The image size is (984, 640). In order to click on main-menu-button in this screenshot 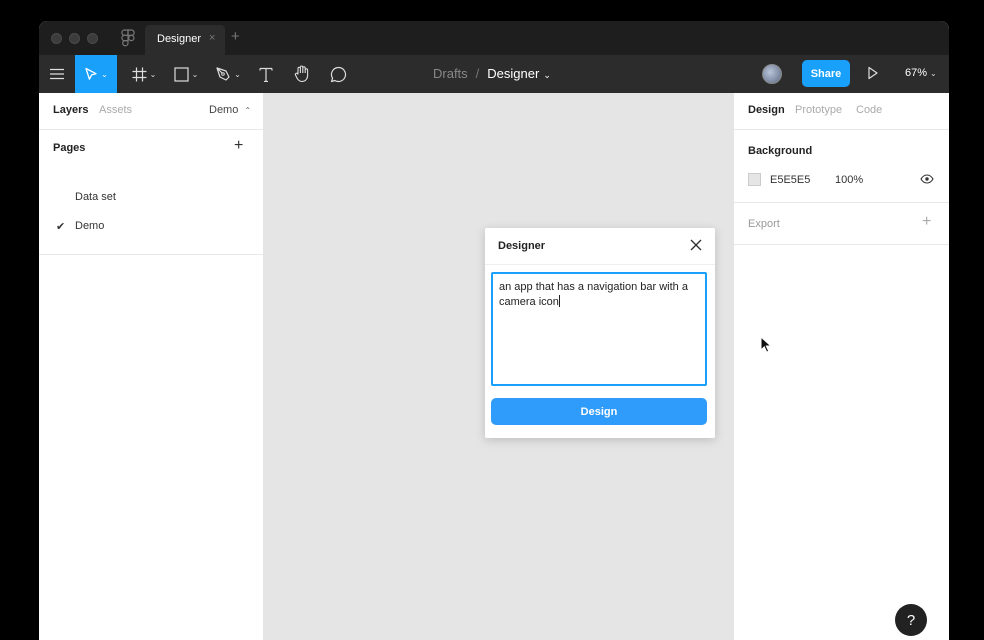, I will do `click(57, 74)`.